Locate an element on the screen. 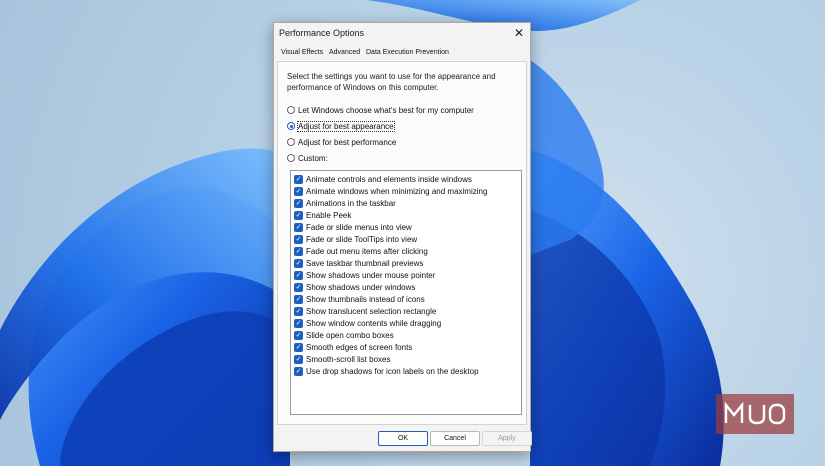 This screenshot has width=825, height=466. muo-logo-icon is located at coordinates (755, 413).